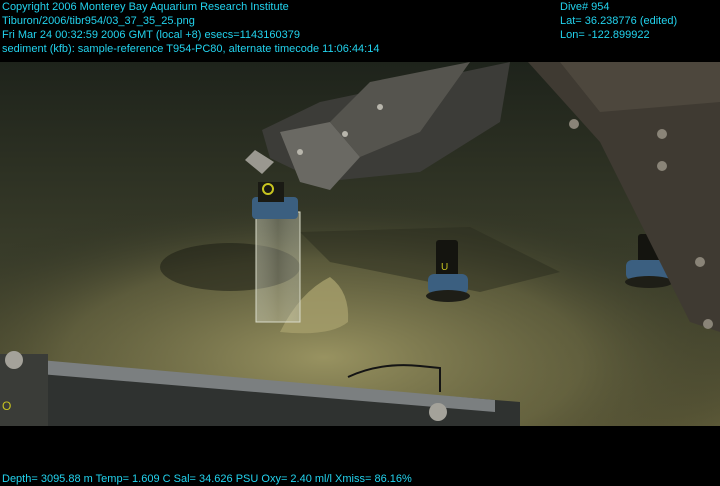 Image resolution: width=720 pixels, height=486 pixels. Describe the element at coordinates (6, 406) in the screenshot. I see `svg-text: O` at that location.